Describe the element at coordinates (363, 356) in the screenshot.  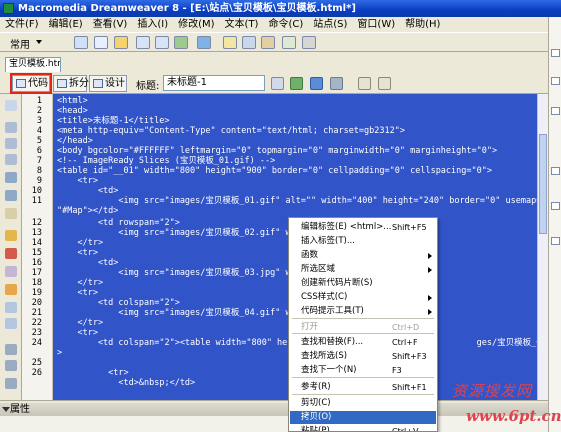
I see `context-menu-item: 查找所选(S) Shift+F3` at that location.